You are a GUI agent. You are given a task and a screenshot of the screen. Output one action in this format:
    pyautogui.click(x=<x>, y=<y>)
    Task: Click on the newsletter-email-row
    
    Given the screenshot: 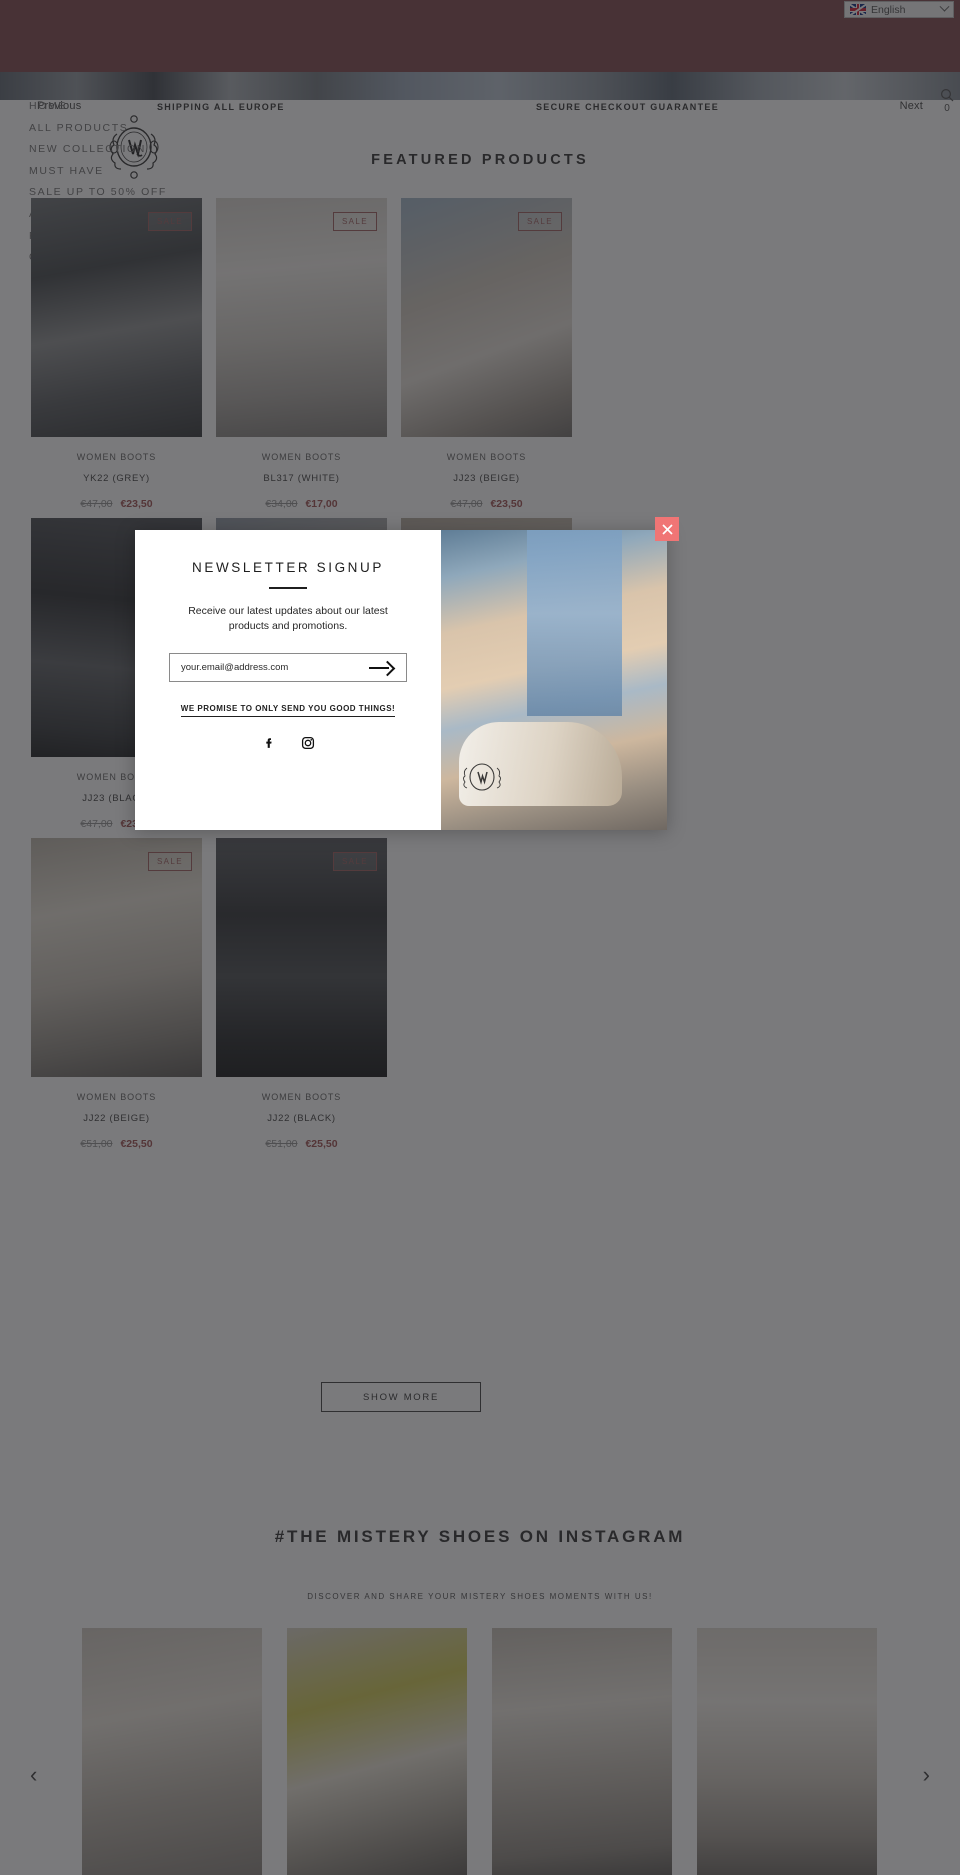 What is the action you would take?
    pyautogui.click(x=288, y=667)
    